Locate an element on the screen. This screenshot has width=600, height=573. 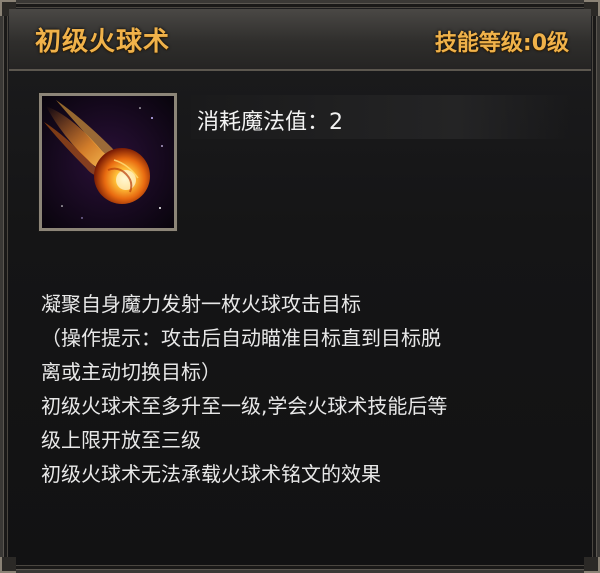
fireball-icon is located at coordinates (108, 162).